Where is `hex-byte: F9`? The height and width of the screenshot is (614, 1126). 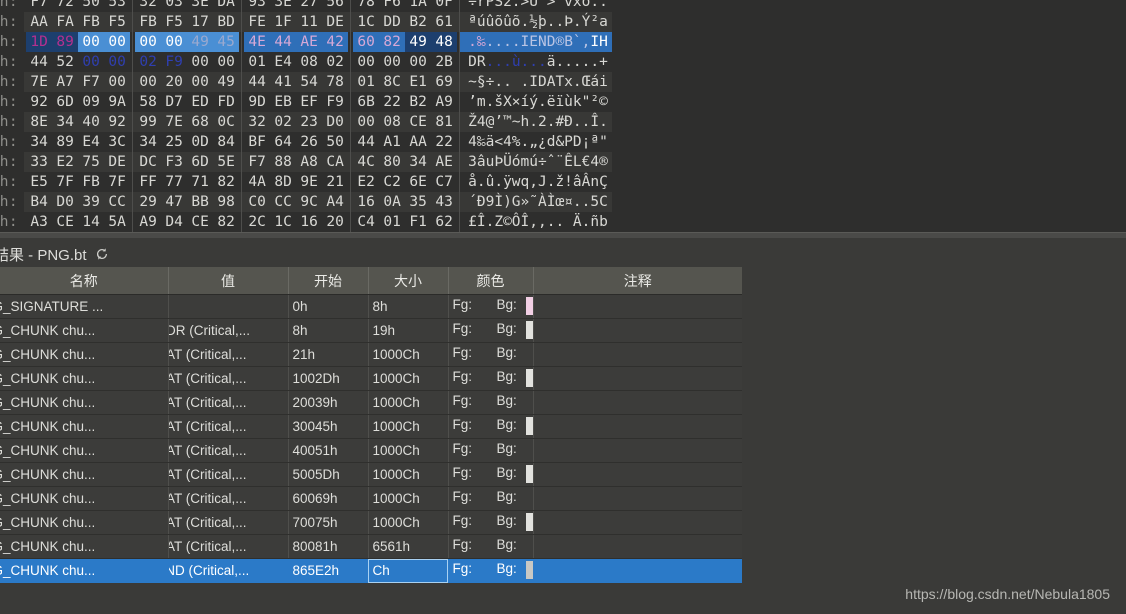
hex-byte: F9 is located at coordinates (174, 62).